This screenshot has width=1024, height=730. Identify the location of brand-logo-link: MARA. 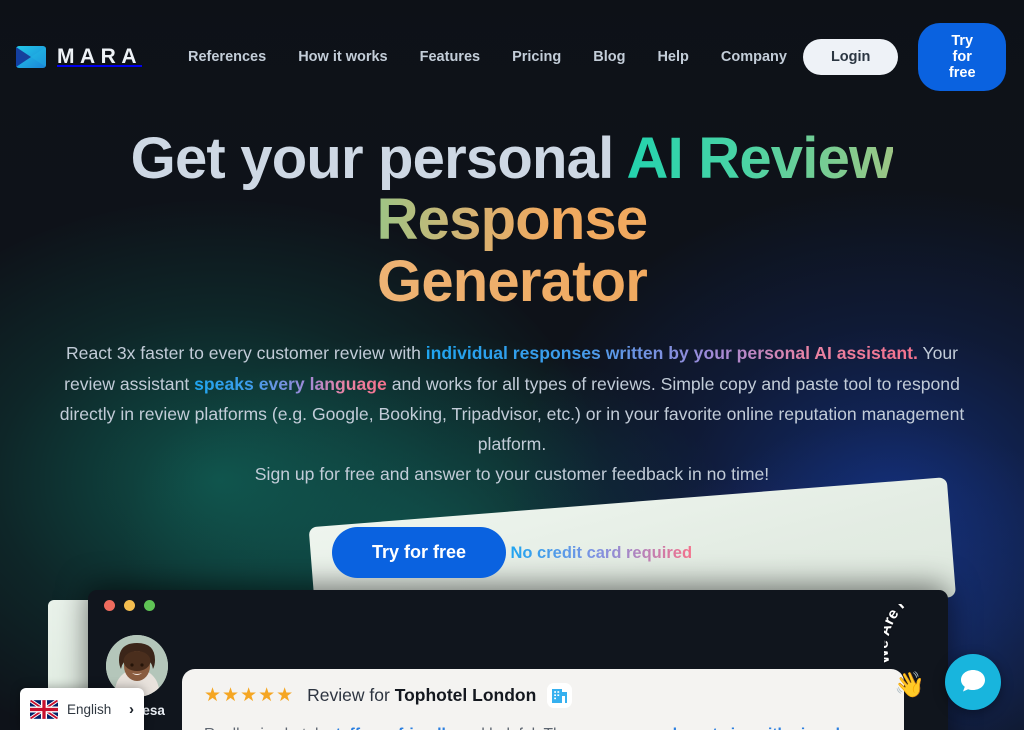
(79, 57).